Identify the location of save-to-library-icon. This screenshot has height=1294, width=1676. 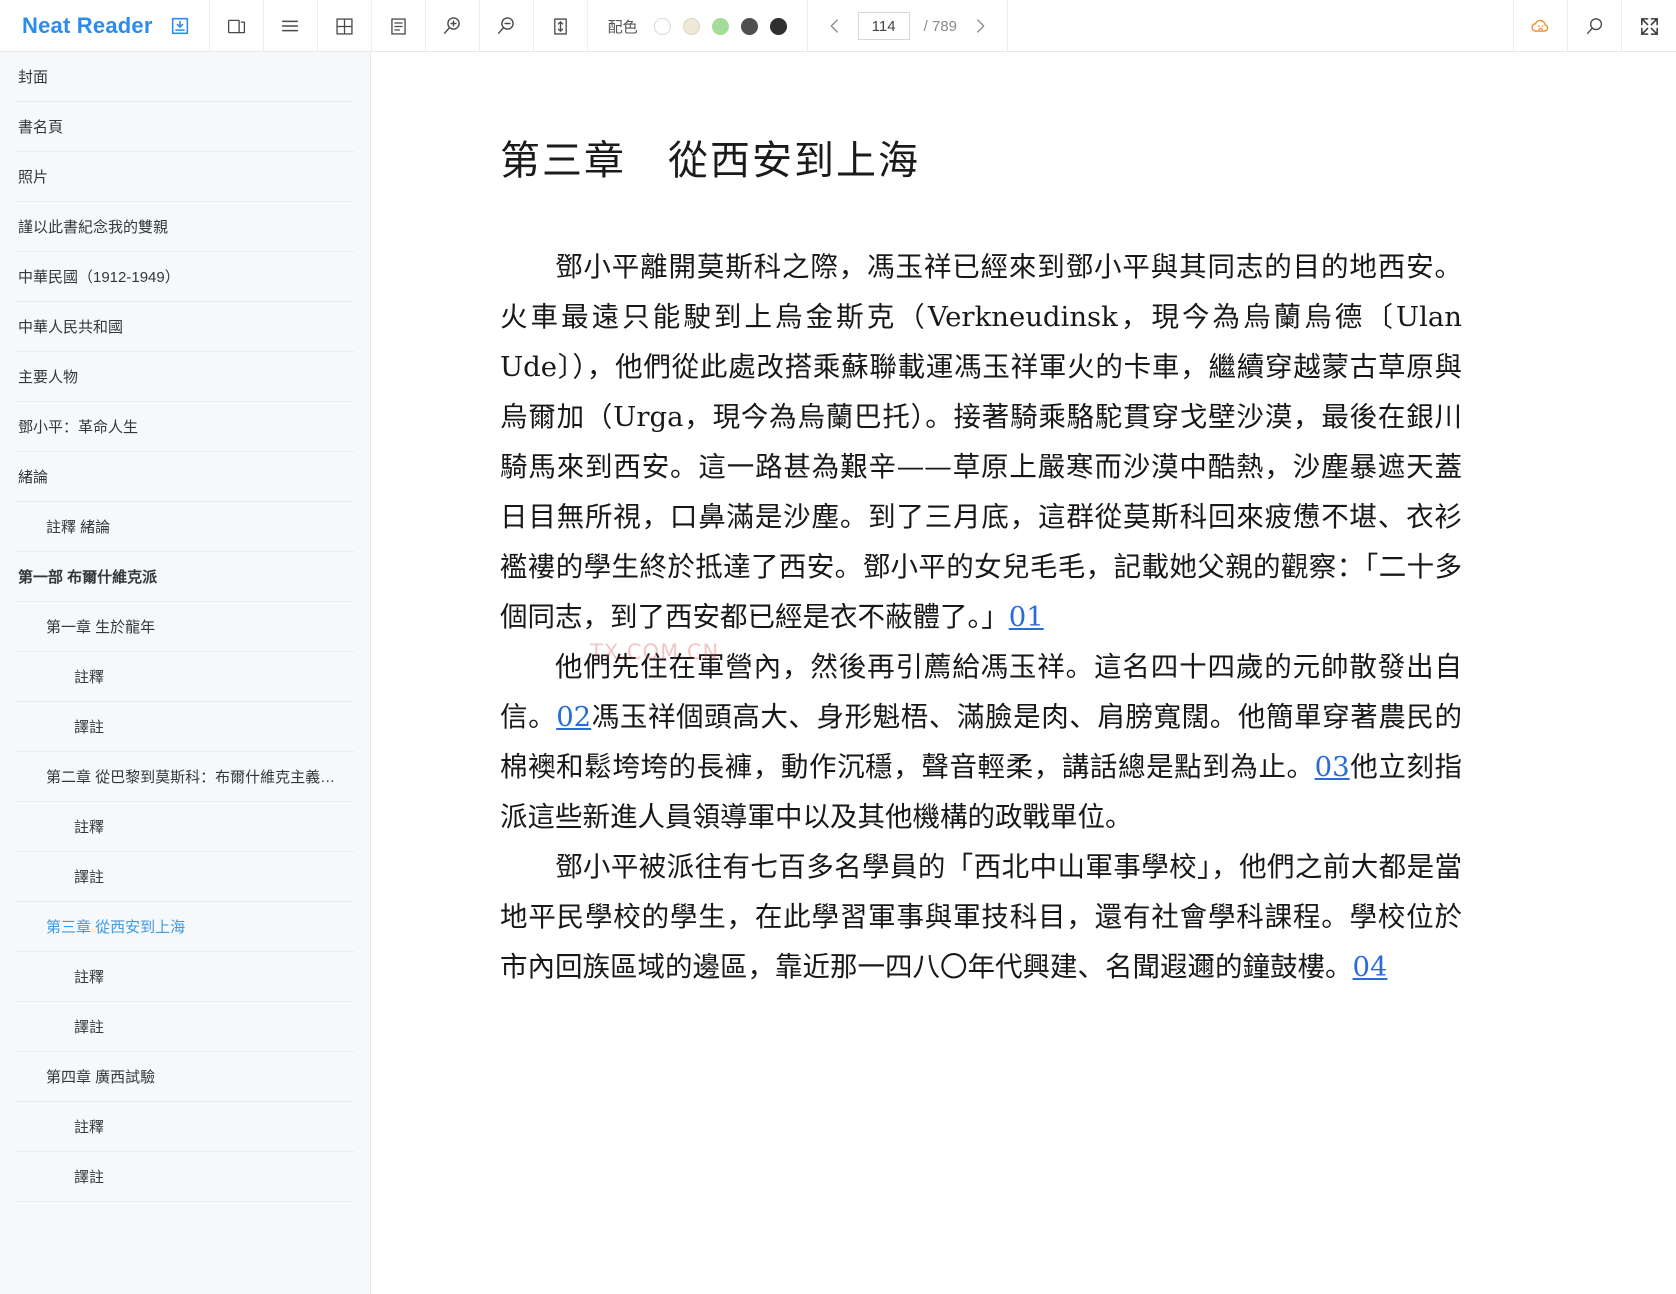
(180, 26).